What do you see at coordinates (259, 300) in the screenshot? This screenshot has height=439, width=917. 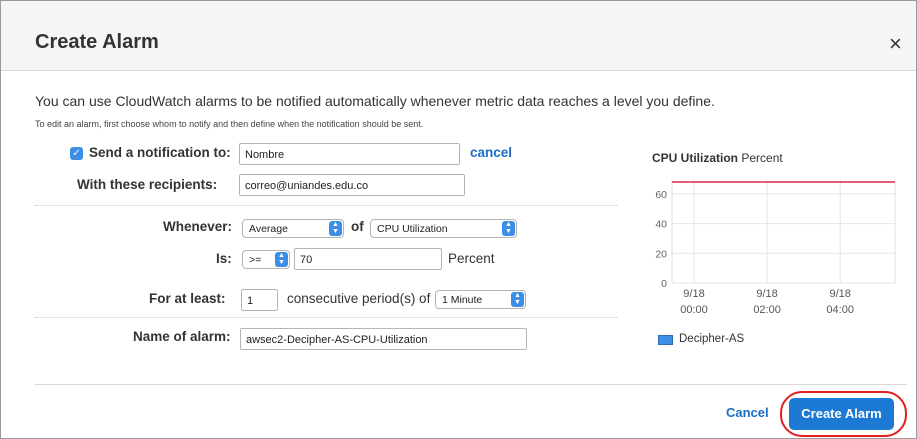 I see `periods-input: 1` at bounding box center [259, 300].